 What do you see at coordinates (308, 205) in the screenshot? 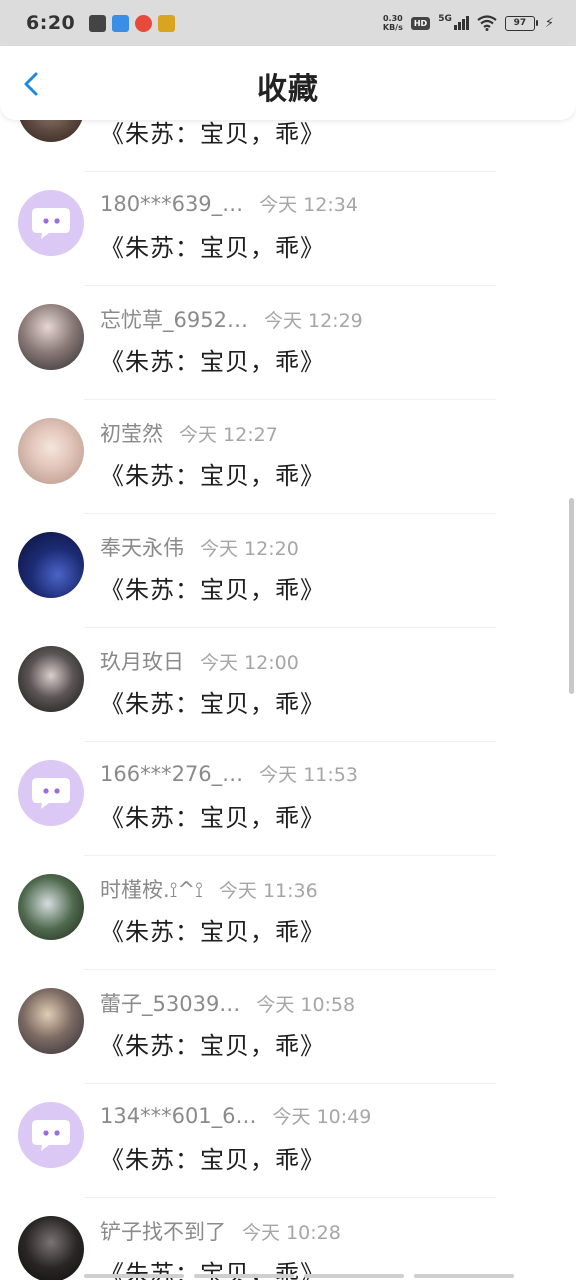
I see `timestamp: 今天 12:34` at bounding box center [308, 205].